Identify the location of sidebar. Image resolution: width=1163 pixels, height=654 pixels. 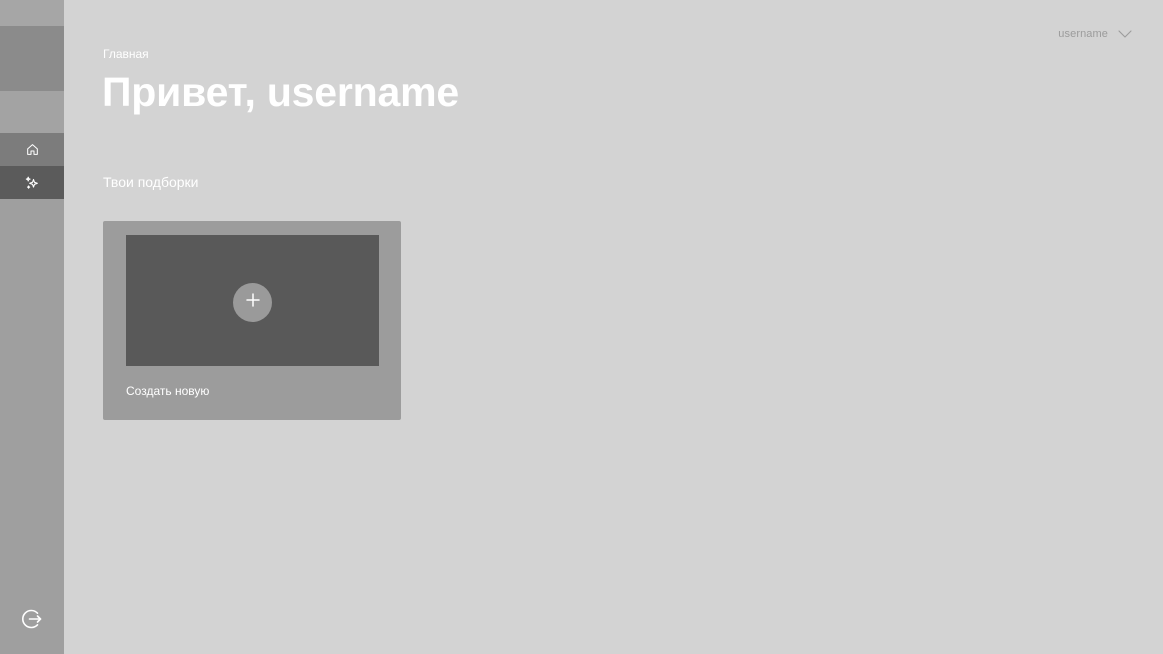
(32, 327).